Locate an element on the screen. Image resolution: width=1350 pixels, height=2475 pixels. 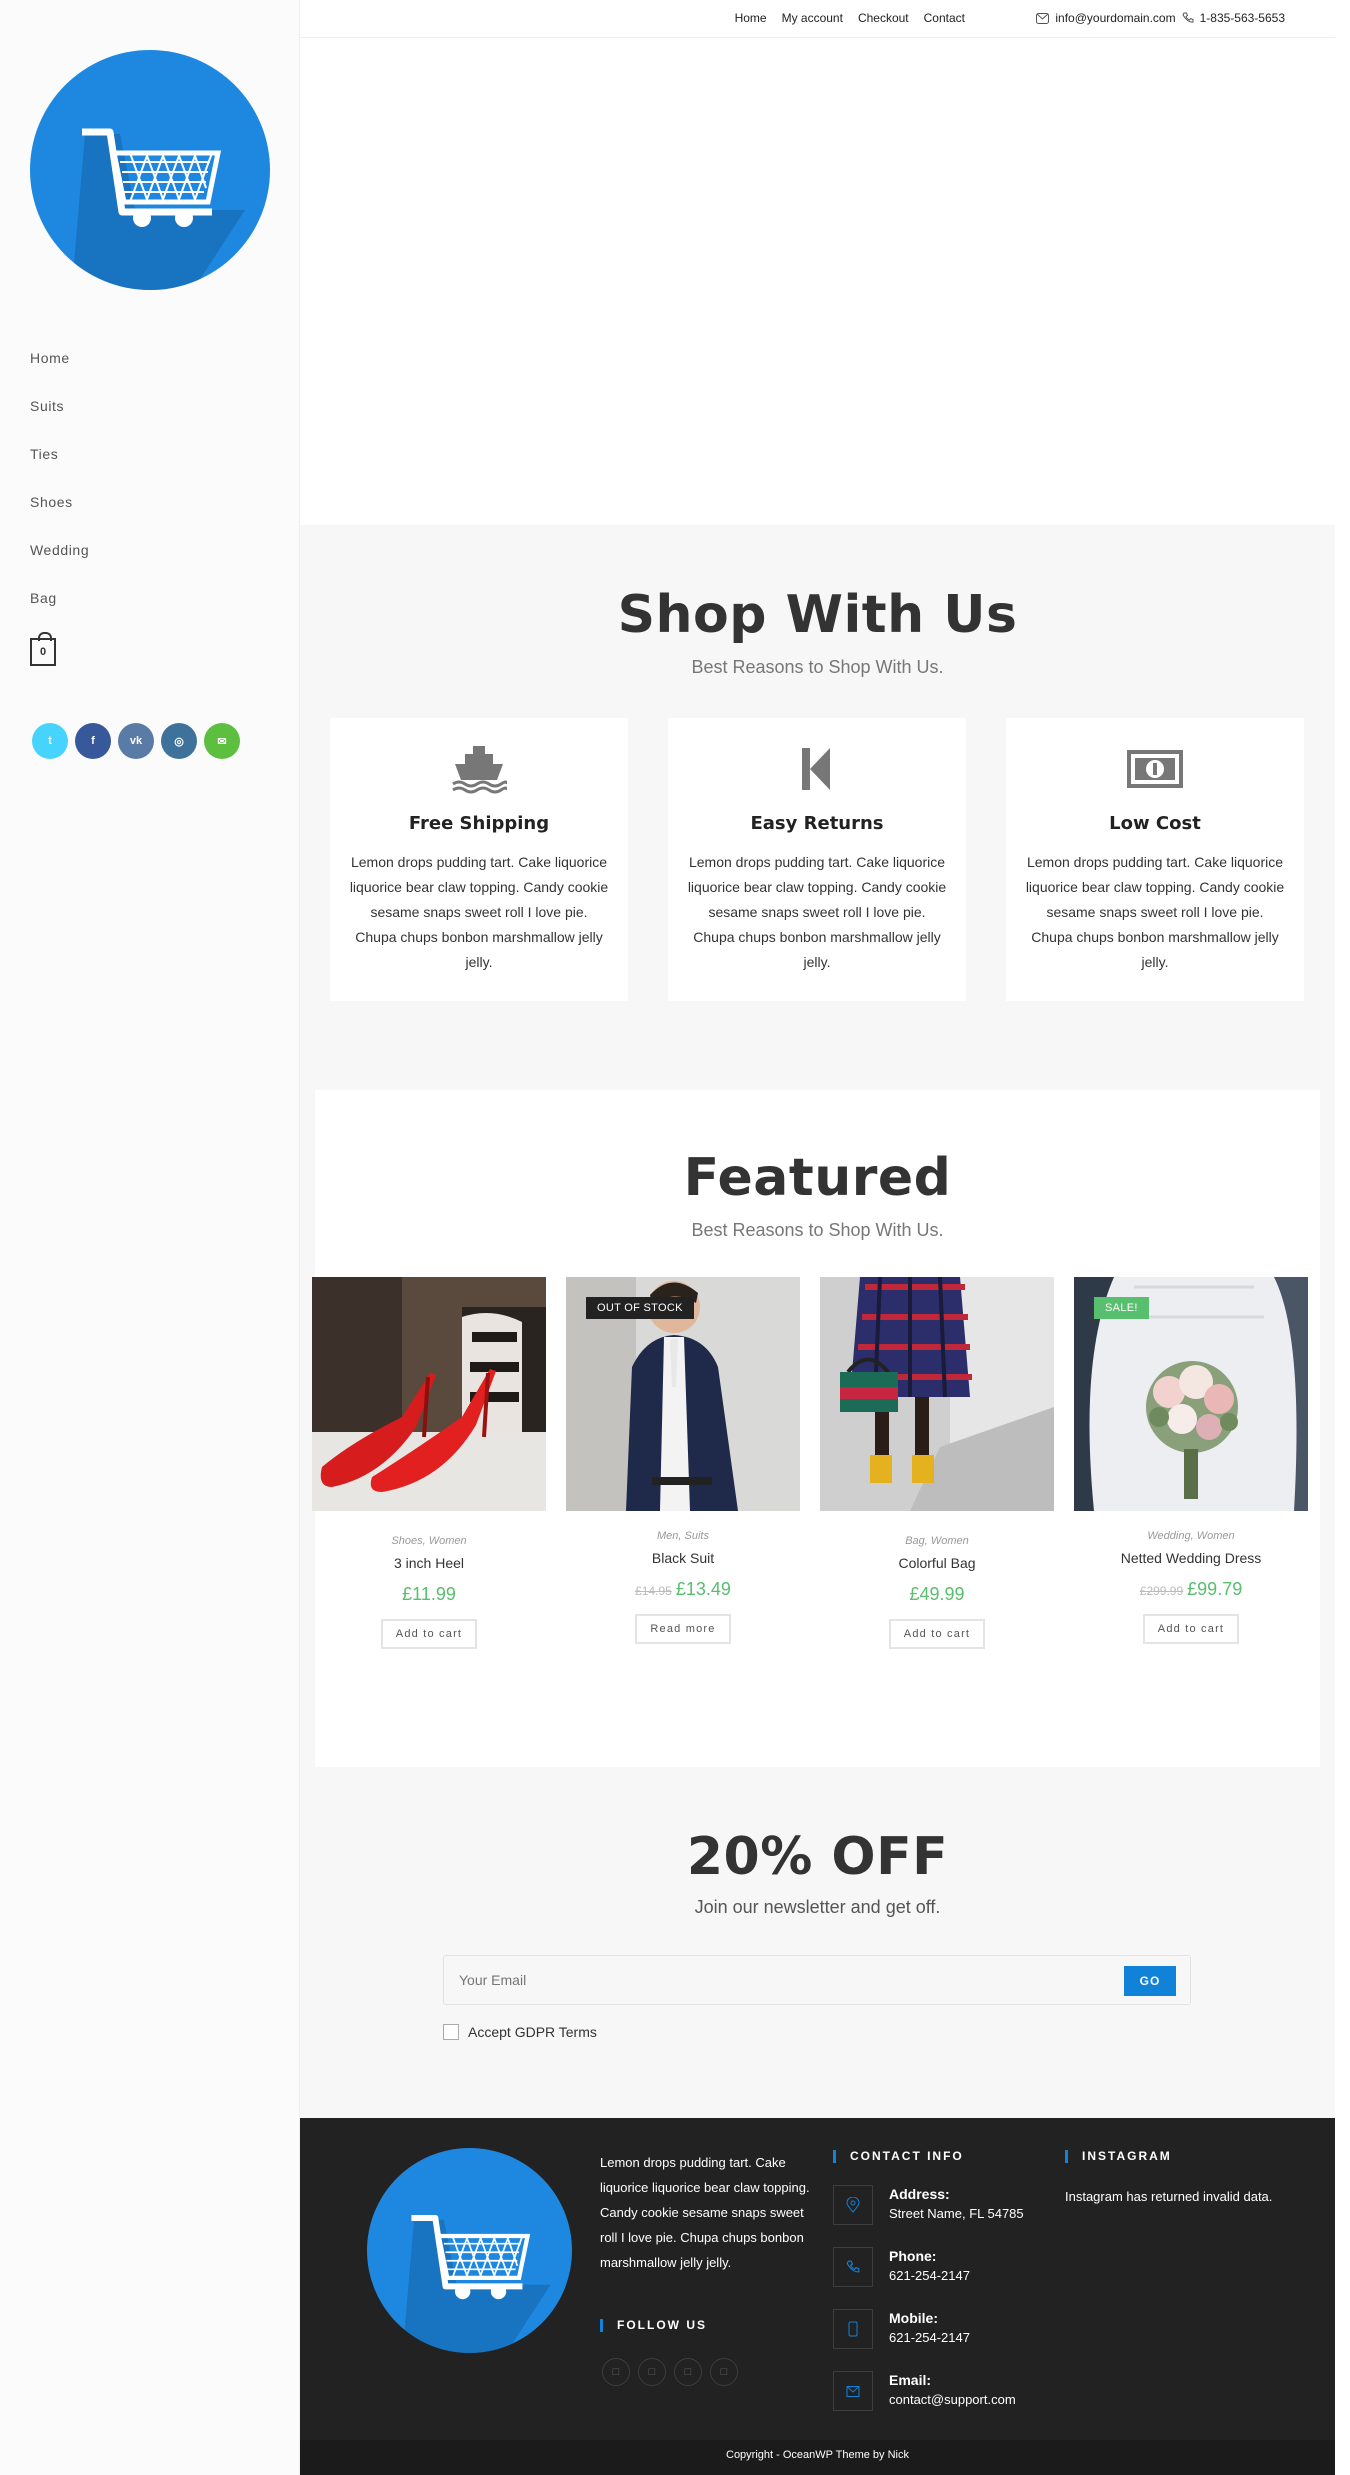
contact-item-email: Email: contact@support.com is located at coordinates (943, 2391).